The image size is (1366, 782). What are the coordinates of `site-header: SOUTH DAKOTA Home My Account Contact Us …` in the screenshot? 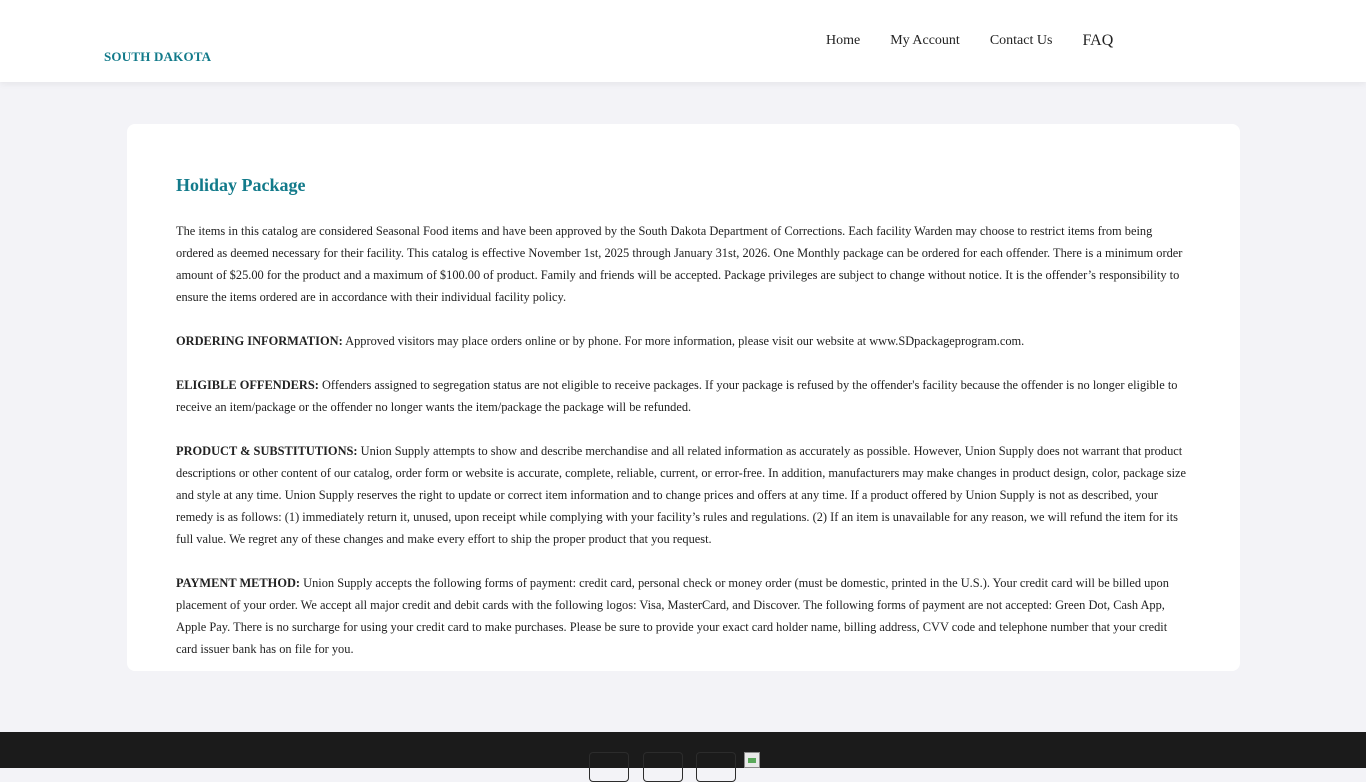 It's located at (683, 41).